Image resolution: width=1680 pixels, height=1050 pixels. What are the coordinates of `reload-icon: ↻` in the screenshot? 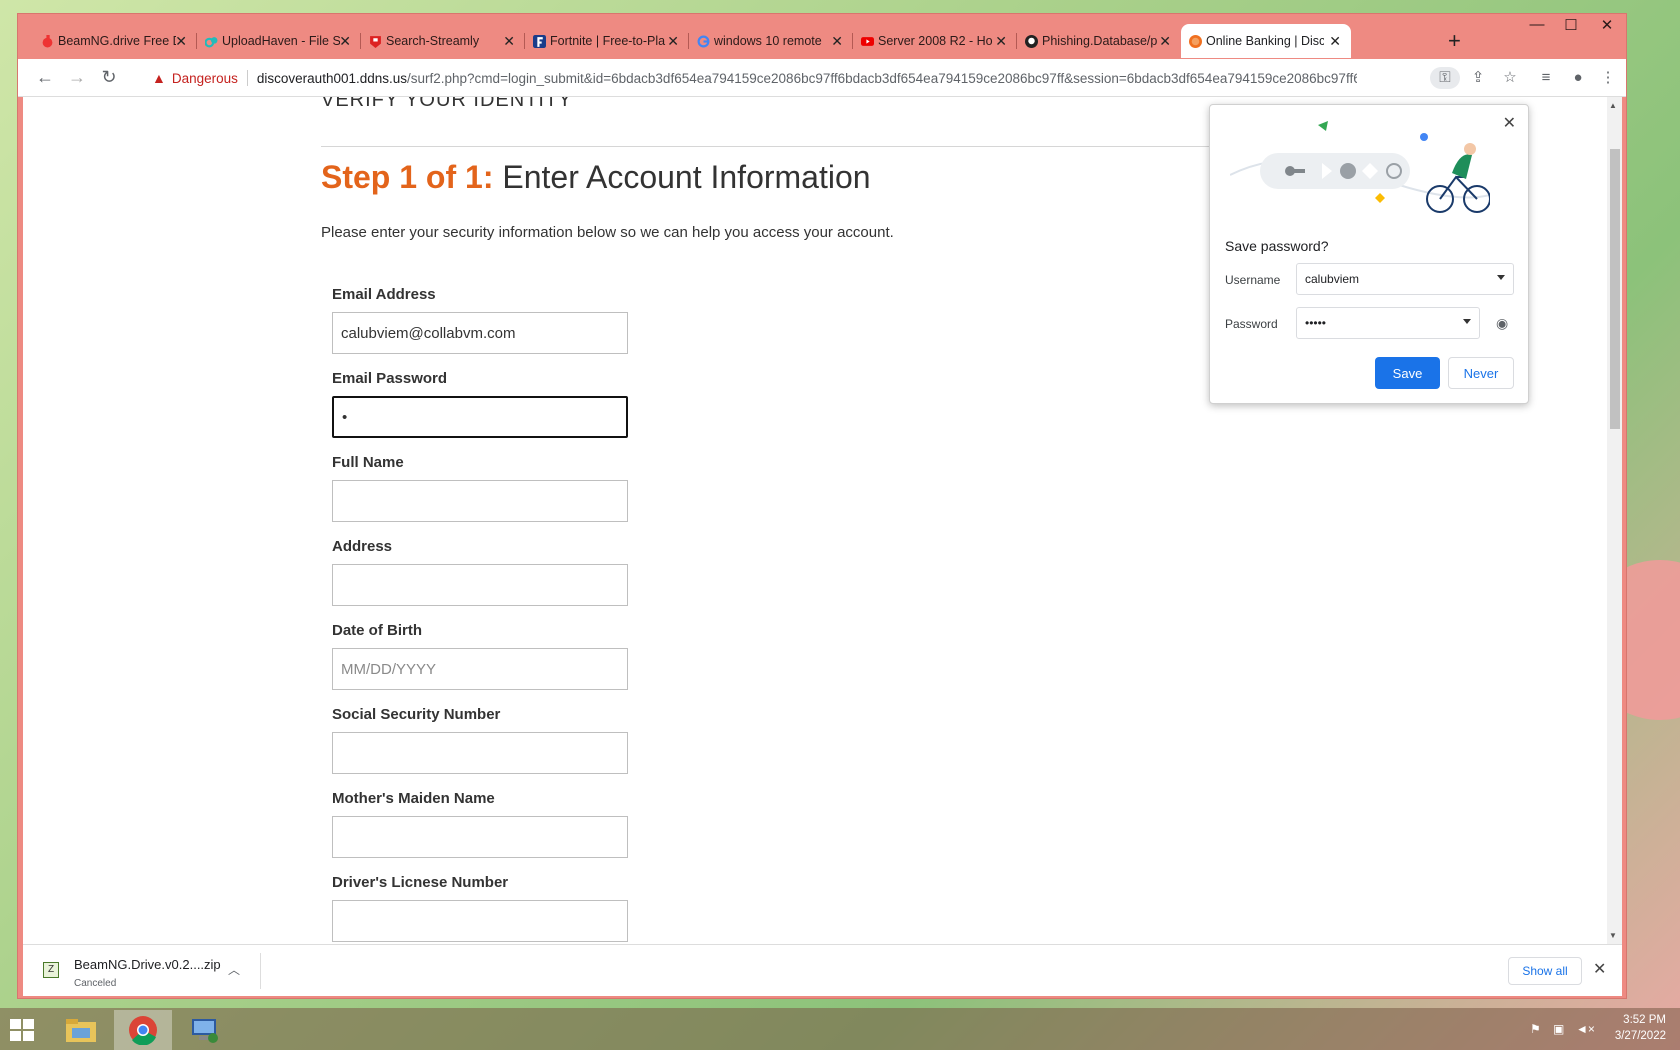 It's located at (109, 77).